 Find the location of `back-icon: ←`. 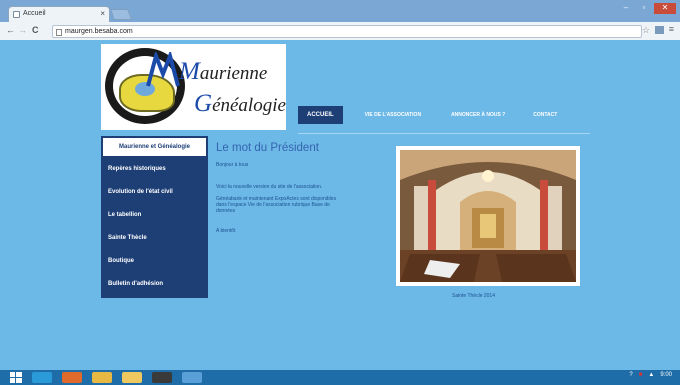

back-icon: ← is located at coordinates (10, 30).